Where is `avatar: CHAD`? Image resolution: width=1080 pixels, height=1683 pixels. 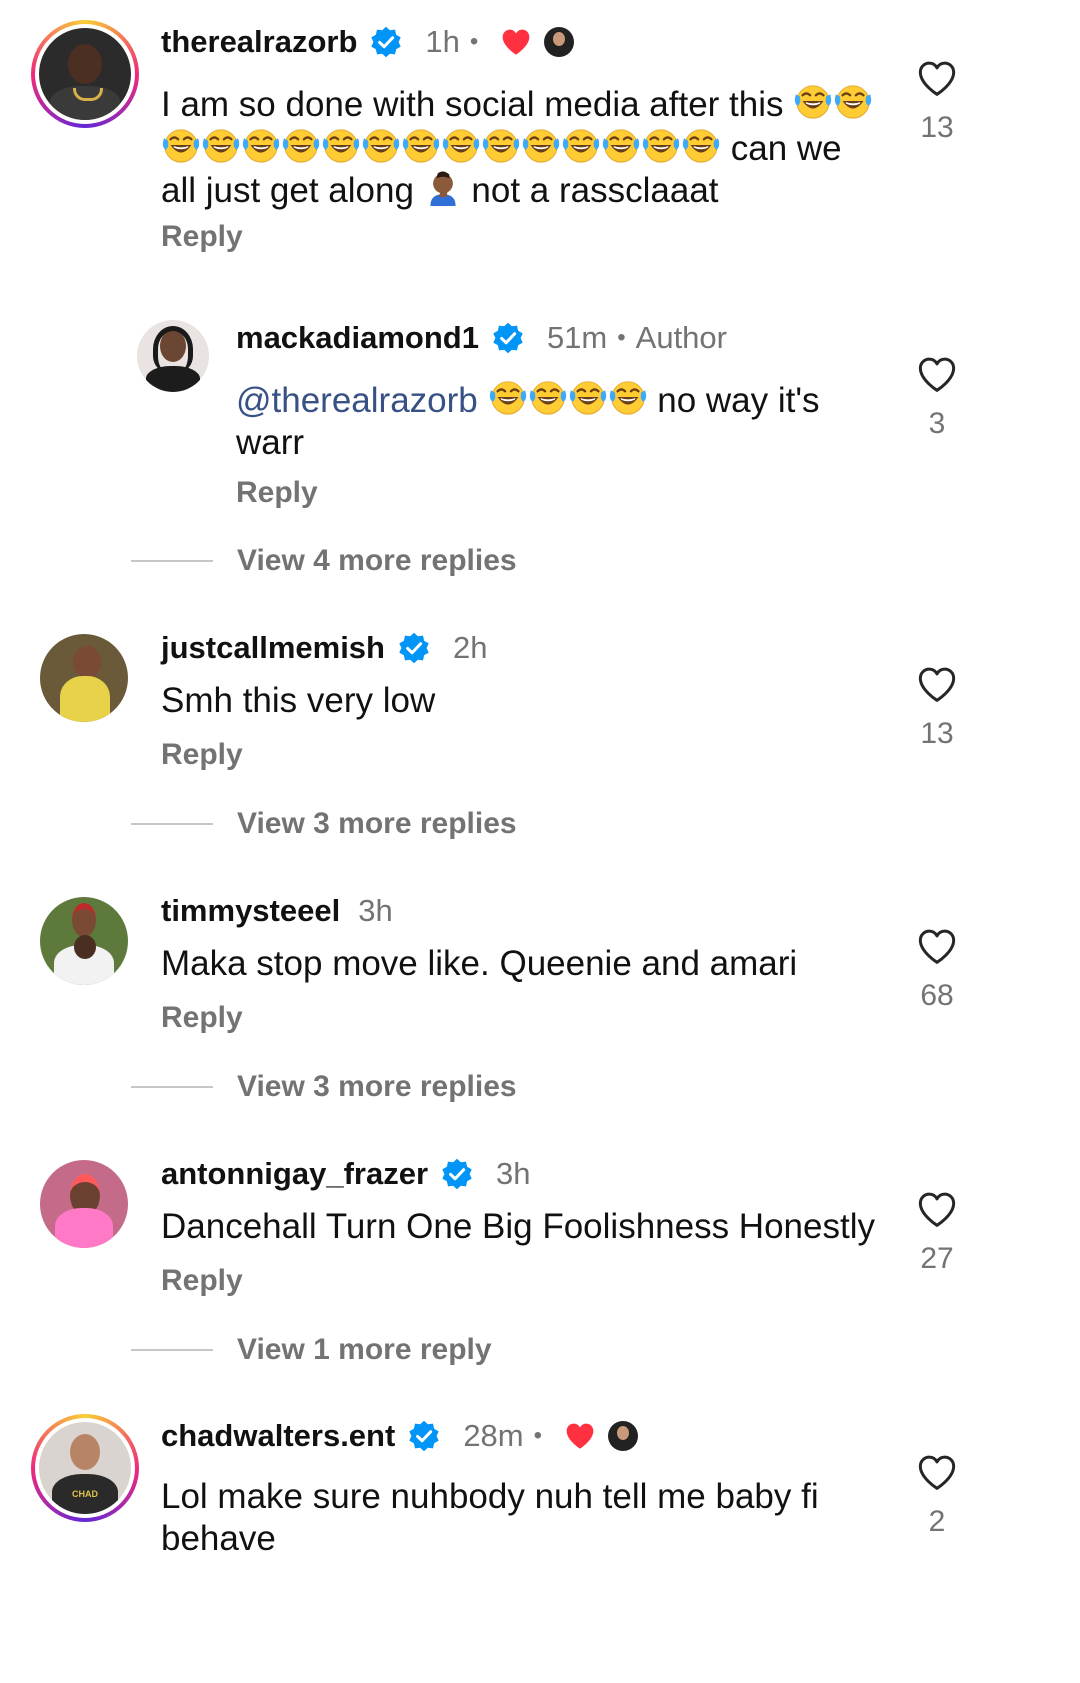 avatar: CHAD is located at coordinates (85, 1468).